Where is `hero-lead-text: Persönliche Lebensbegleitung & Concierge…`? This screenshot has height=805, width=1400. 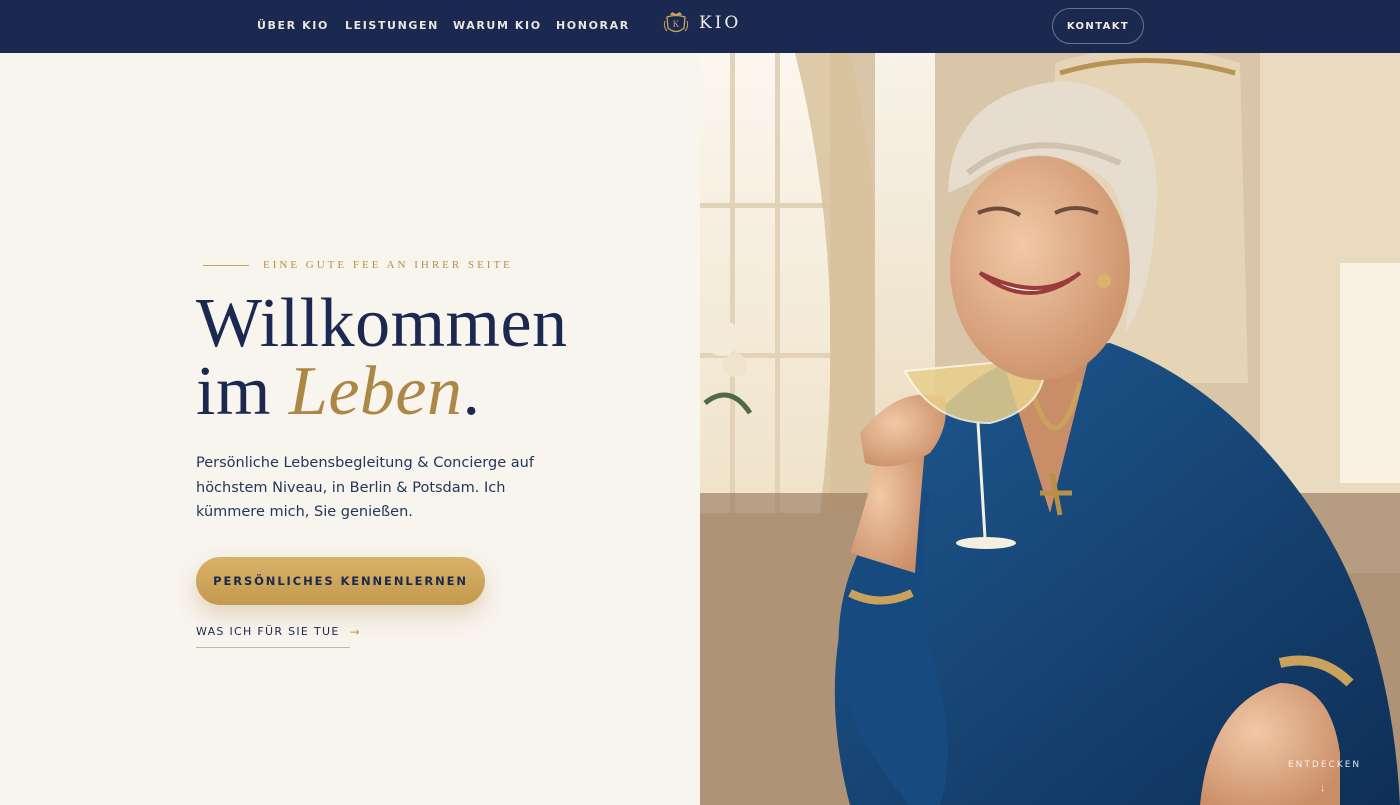 hero-lead-text: Persönliche Lebensbegleitung & Concierge… is located at coordinates (365, 487).